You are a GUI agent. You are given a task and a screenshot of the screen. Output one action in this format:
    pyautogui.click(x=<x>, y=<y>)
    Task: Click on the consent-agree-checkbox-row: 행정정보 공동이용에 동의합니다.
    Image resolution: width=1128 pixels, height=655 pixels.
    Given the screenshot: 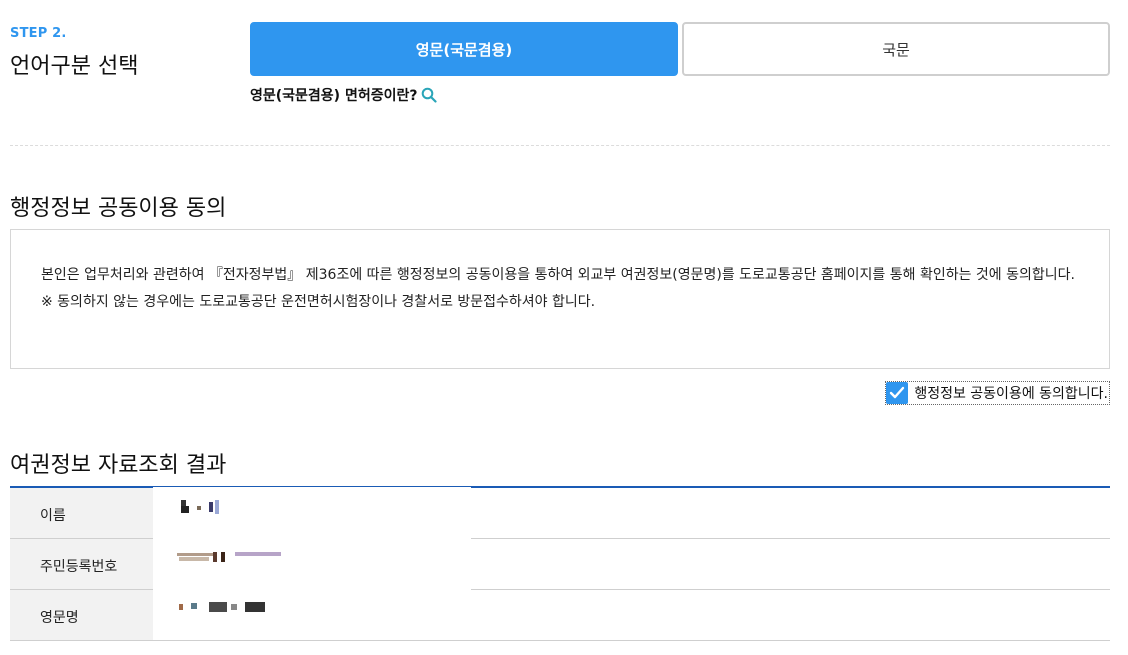 What is the action you would take?
    pyautogui.click(x=997, y=393)
    